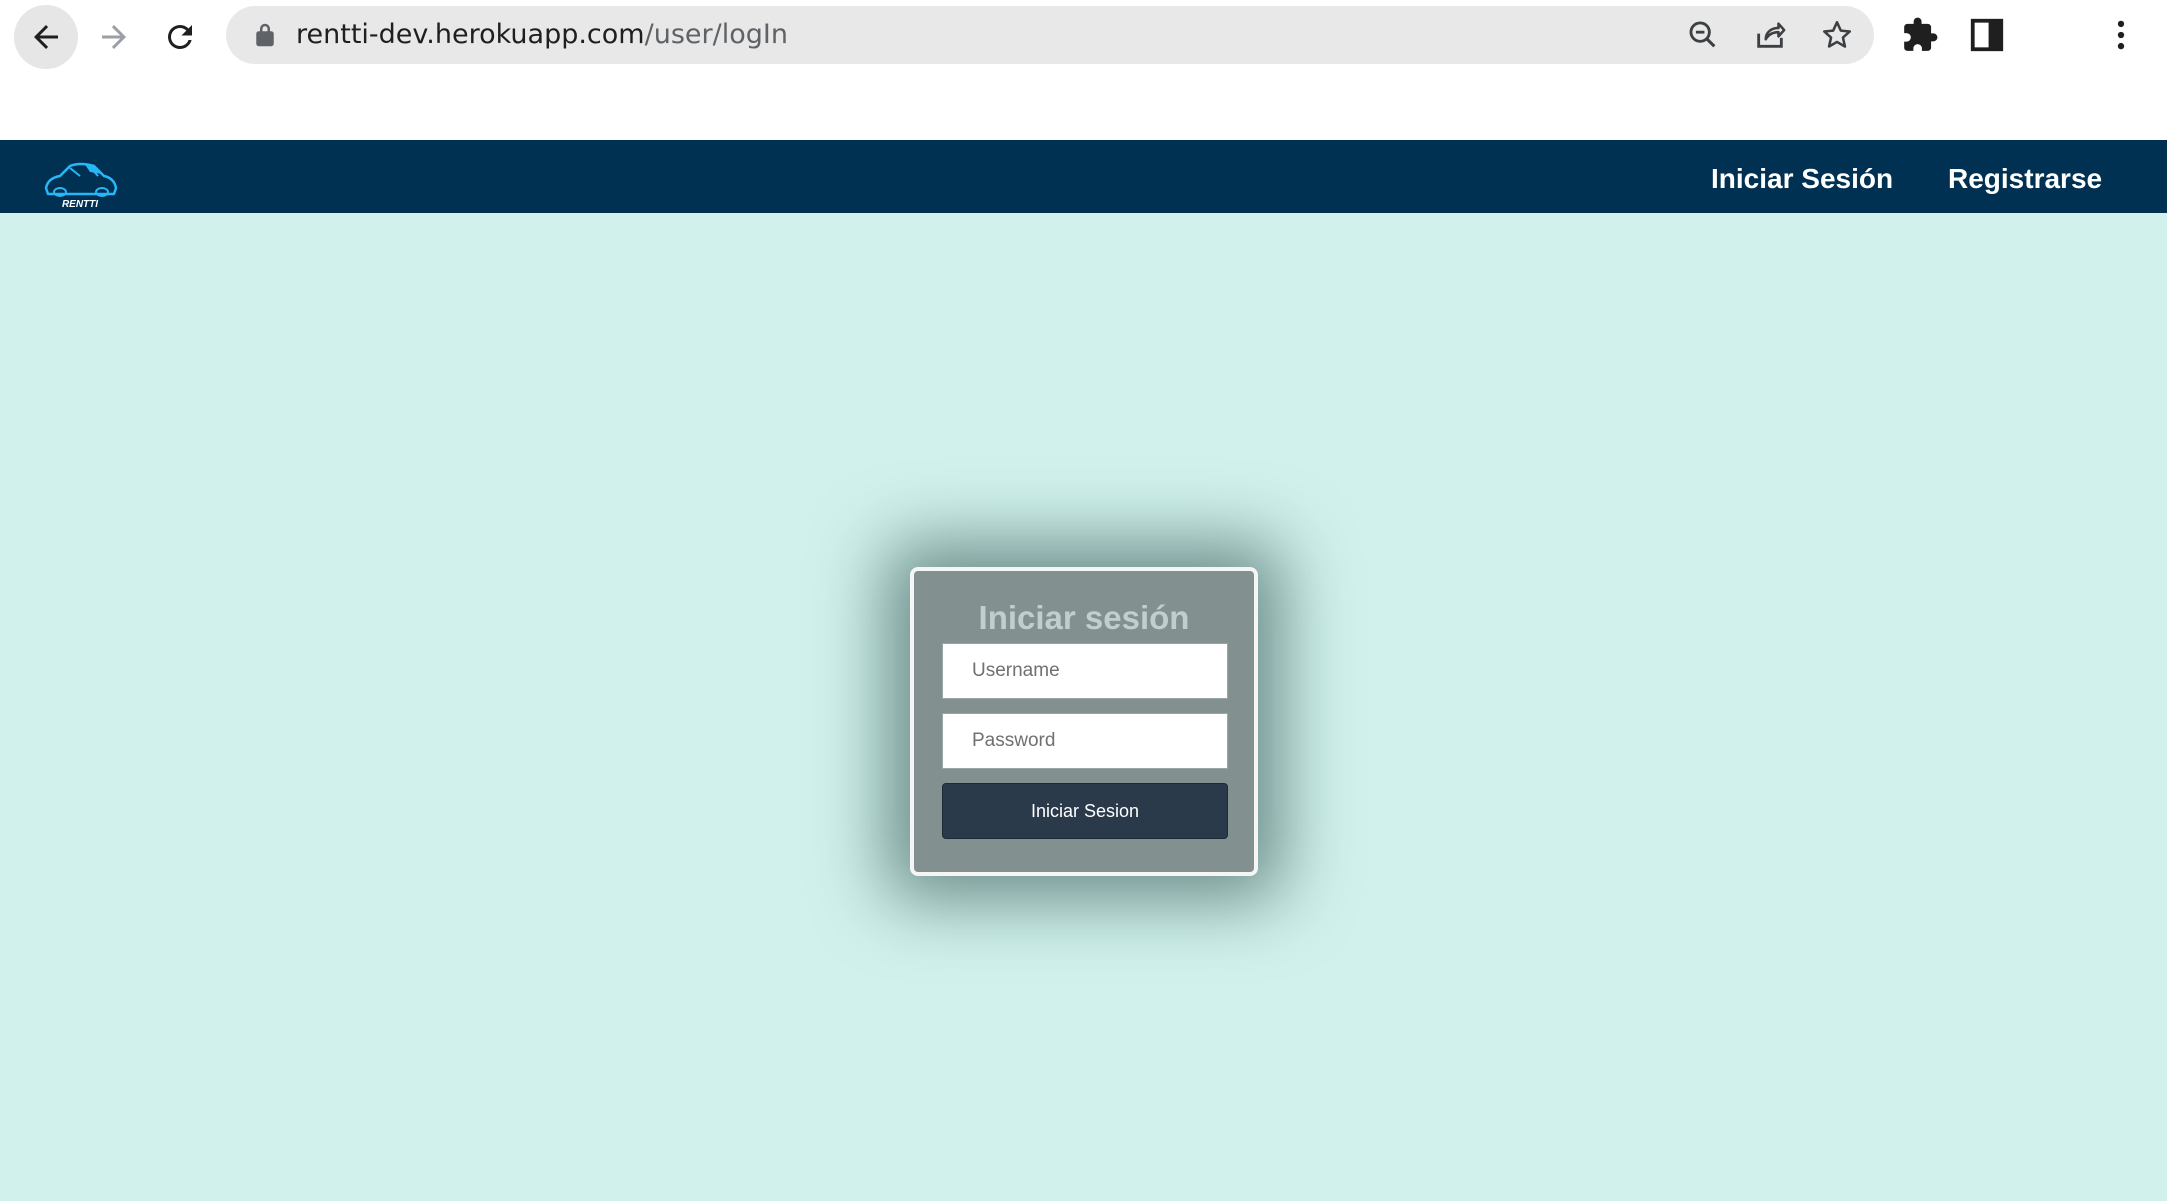  I want to click on nav-link-registrarse: Registrarse, so click(2025, 176).